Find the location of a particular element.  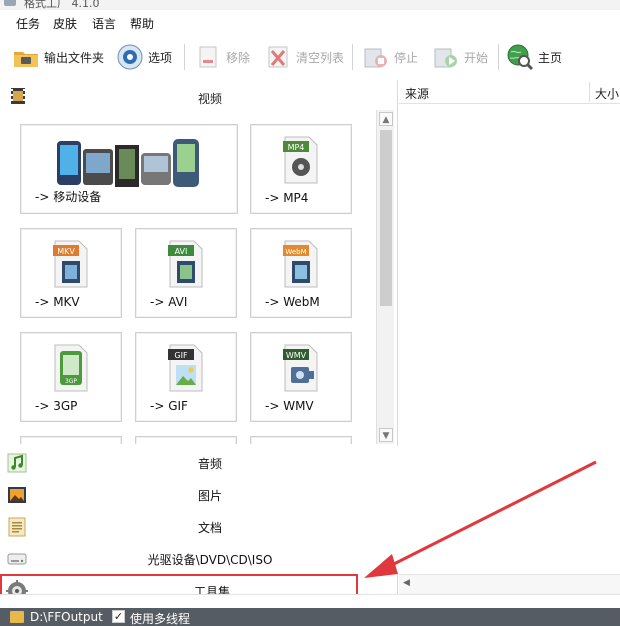

format-tile-label: -> AVI is located at coordinates (169, 302).